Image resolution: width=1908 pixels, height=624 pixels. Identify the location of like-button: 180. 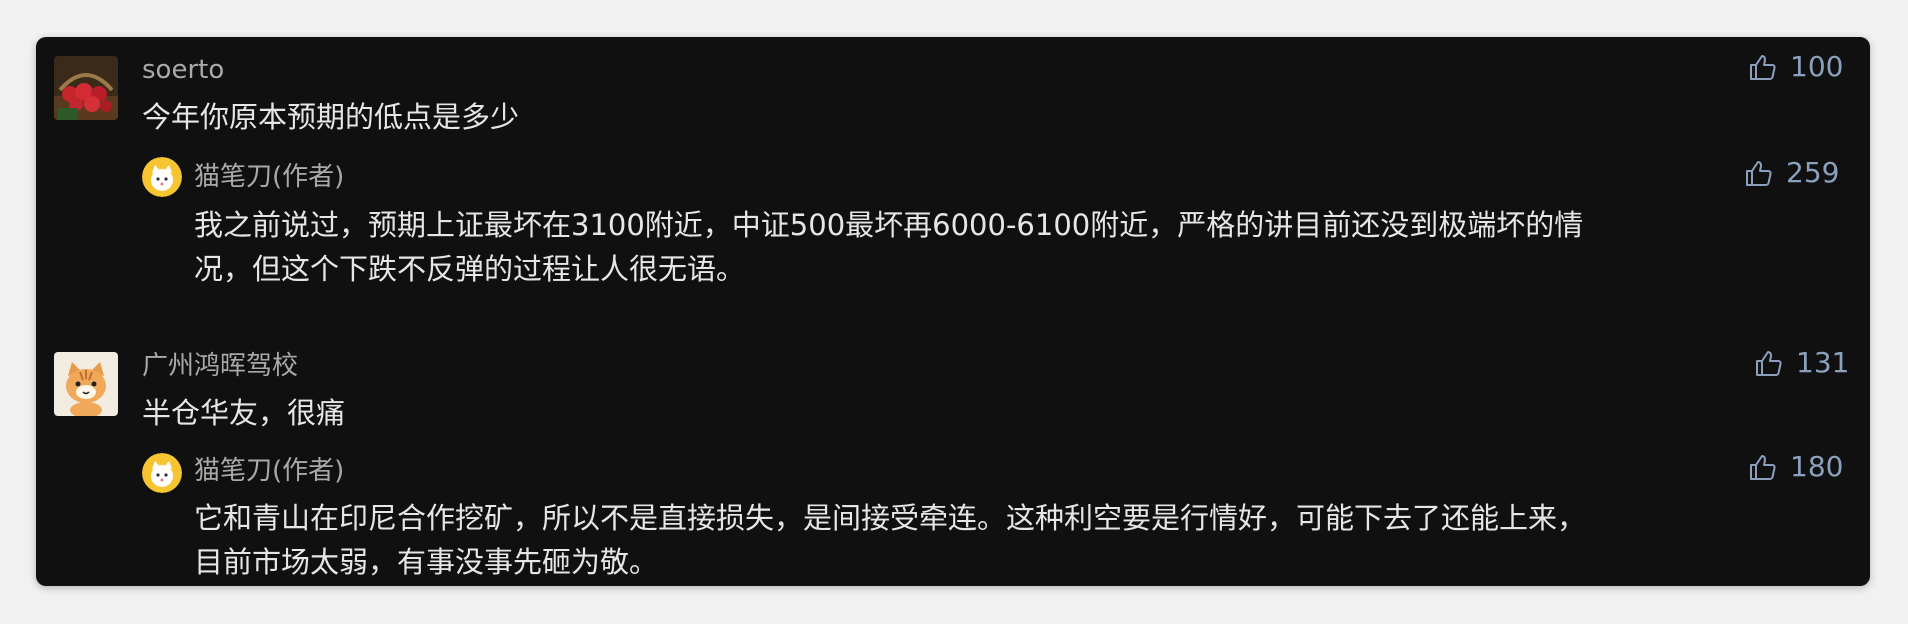
(1795, 467).